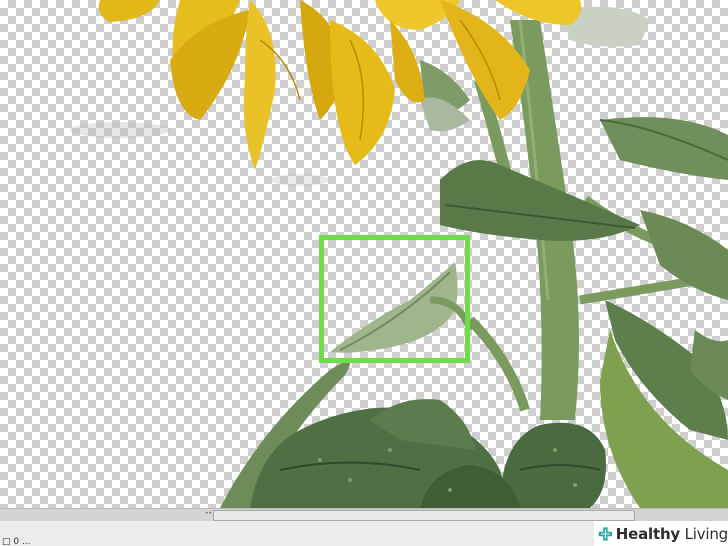  I want to click on plus-cross-icon, so click(605, 533).